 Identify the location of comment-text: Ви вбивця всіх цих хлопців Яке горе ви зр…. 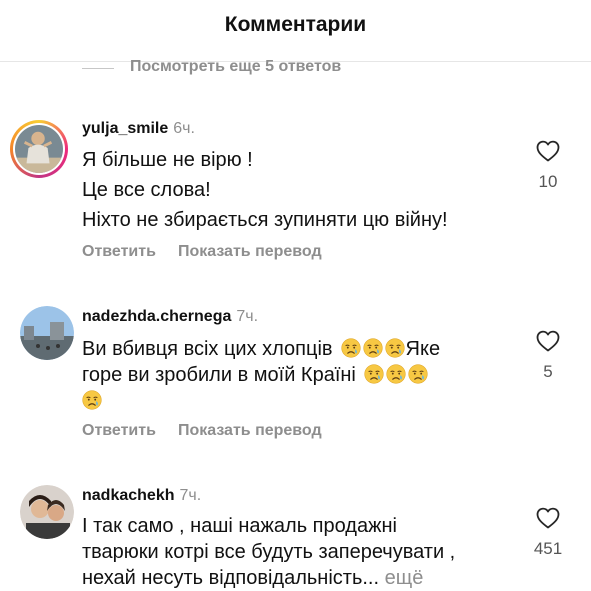
(297, 375).